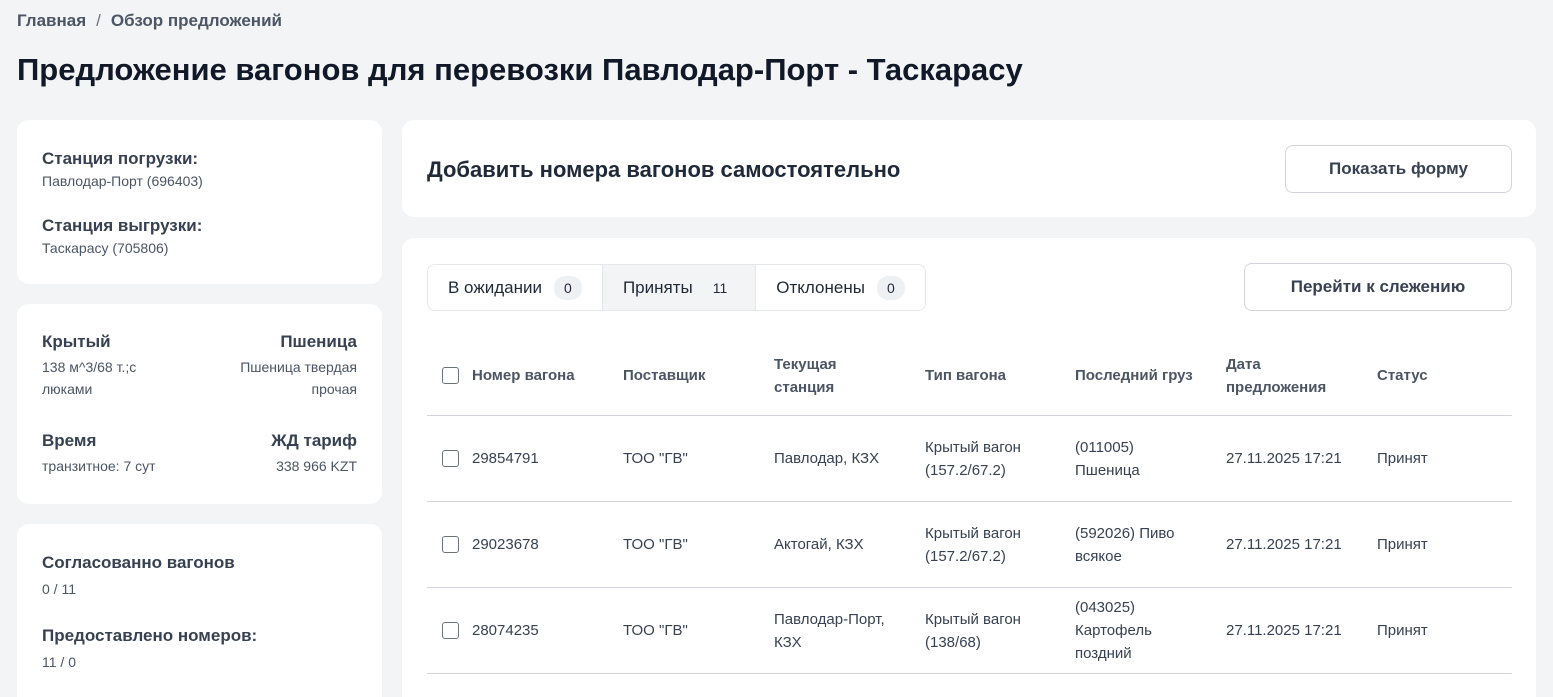  What do you see at coordinates (657, 287) in the screenshot?
I see `tab-accepted-label: Приняты` at bounding box center [657, 287].